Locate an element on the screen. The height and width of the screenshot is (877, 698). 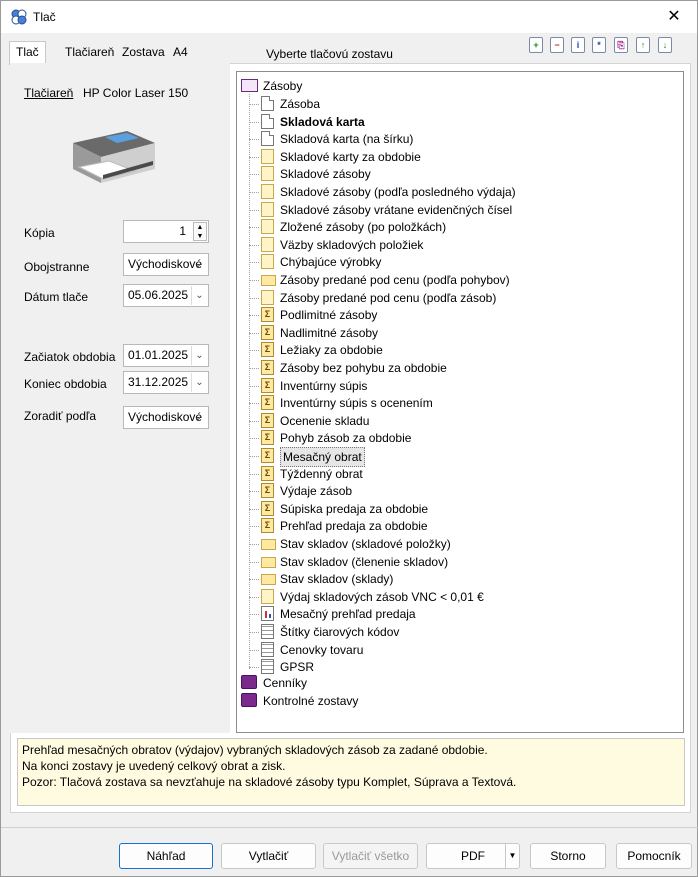
move-up-icon: ↑ is located at coordinates (643, 45).